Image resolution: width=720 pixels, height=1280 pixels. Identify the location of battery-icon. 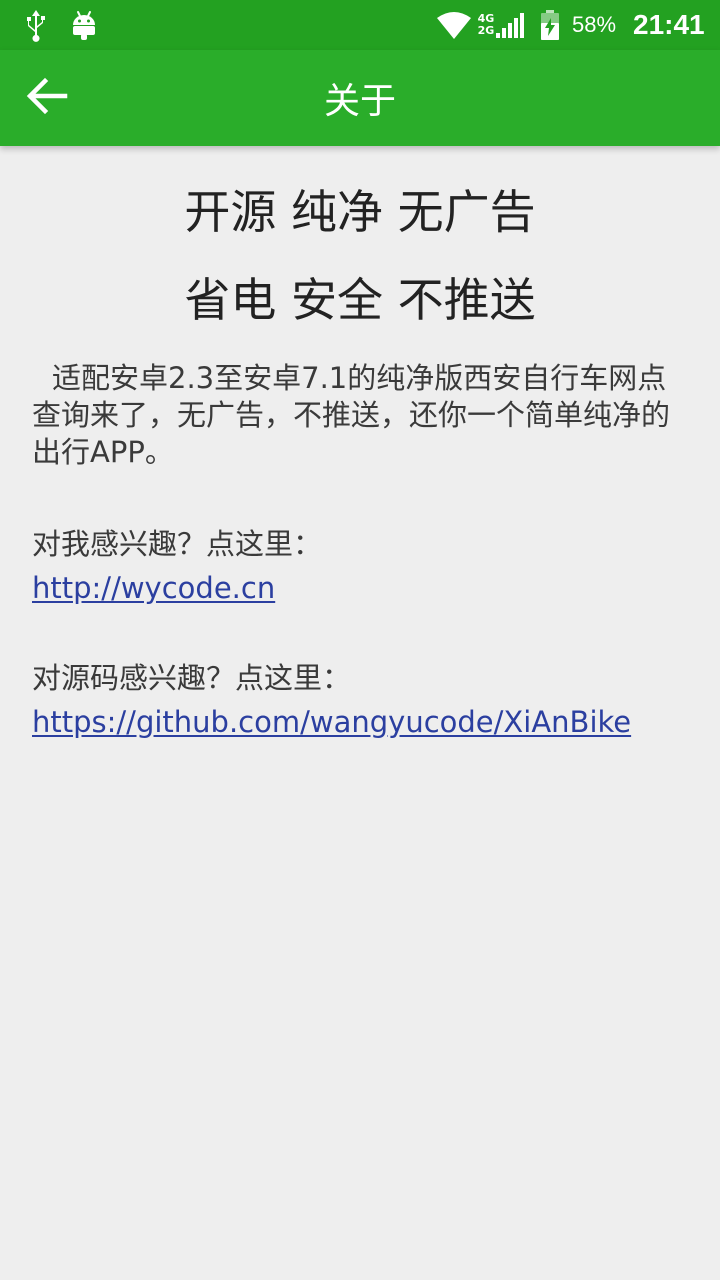
(550, 25).